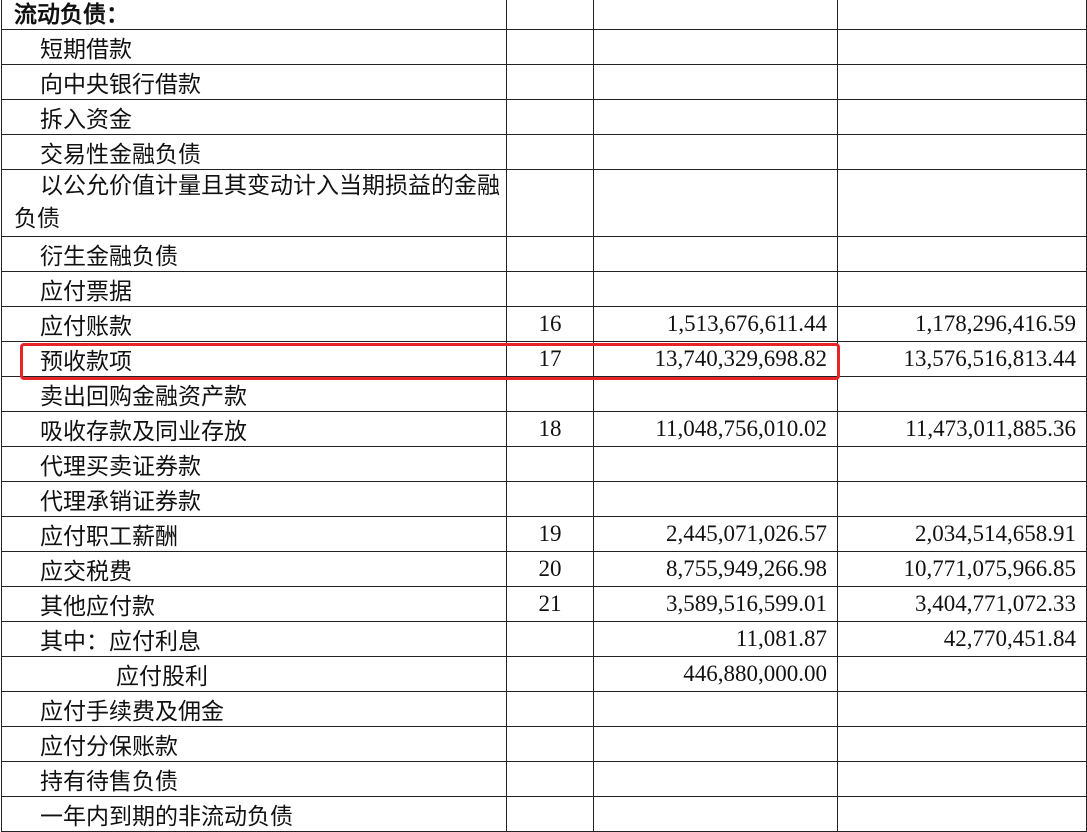 Image resolution: width=1087 pixels, height=832 pixels. What do you see at coordinates (962, 359) in the screenshot?
I see `prior-period-cell: 13,576,516,813.44` at bounding box center [962, 359].